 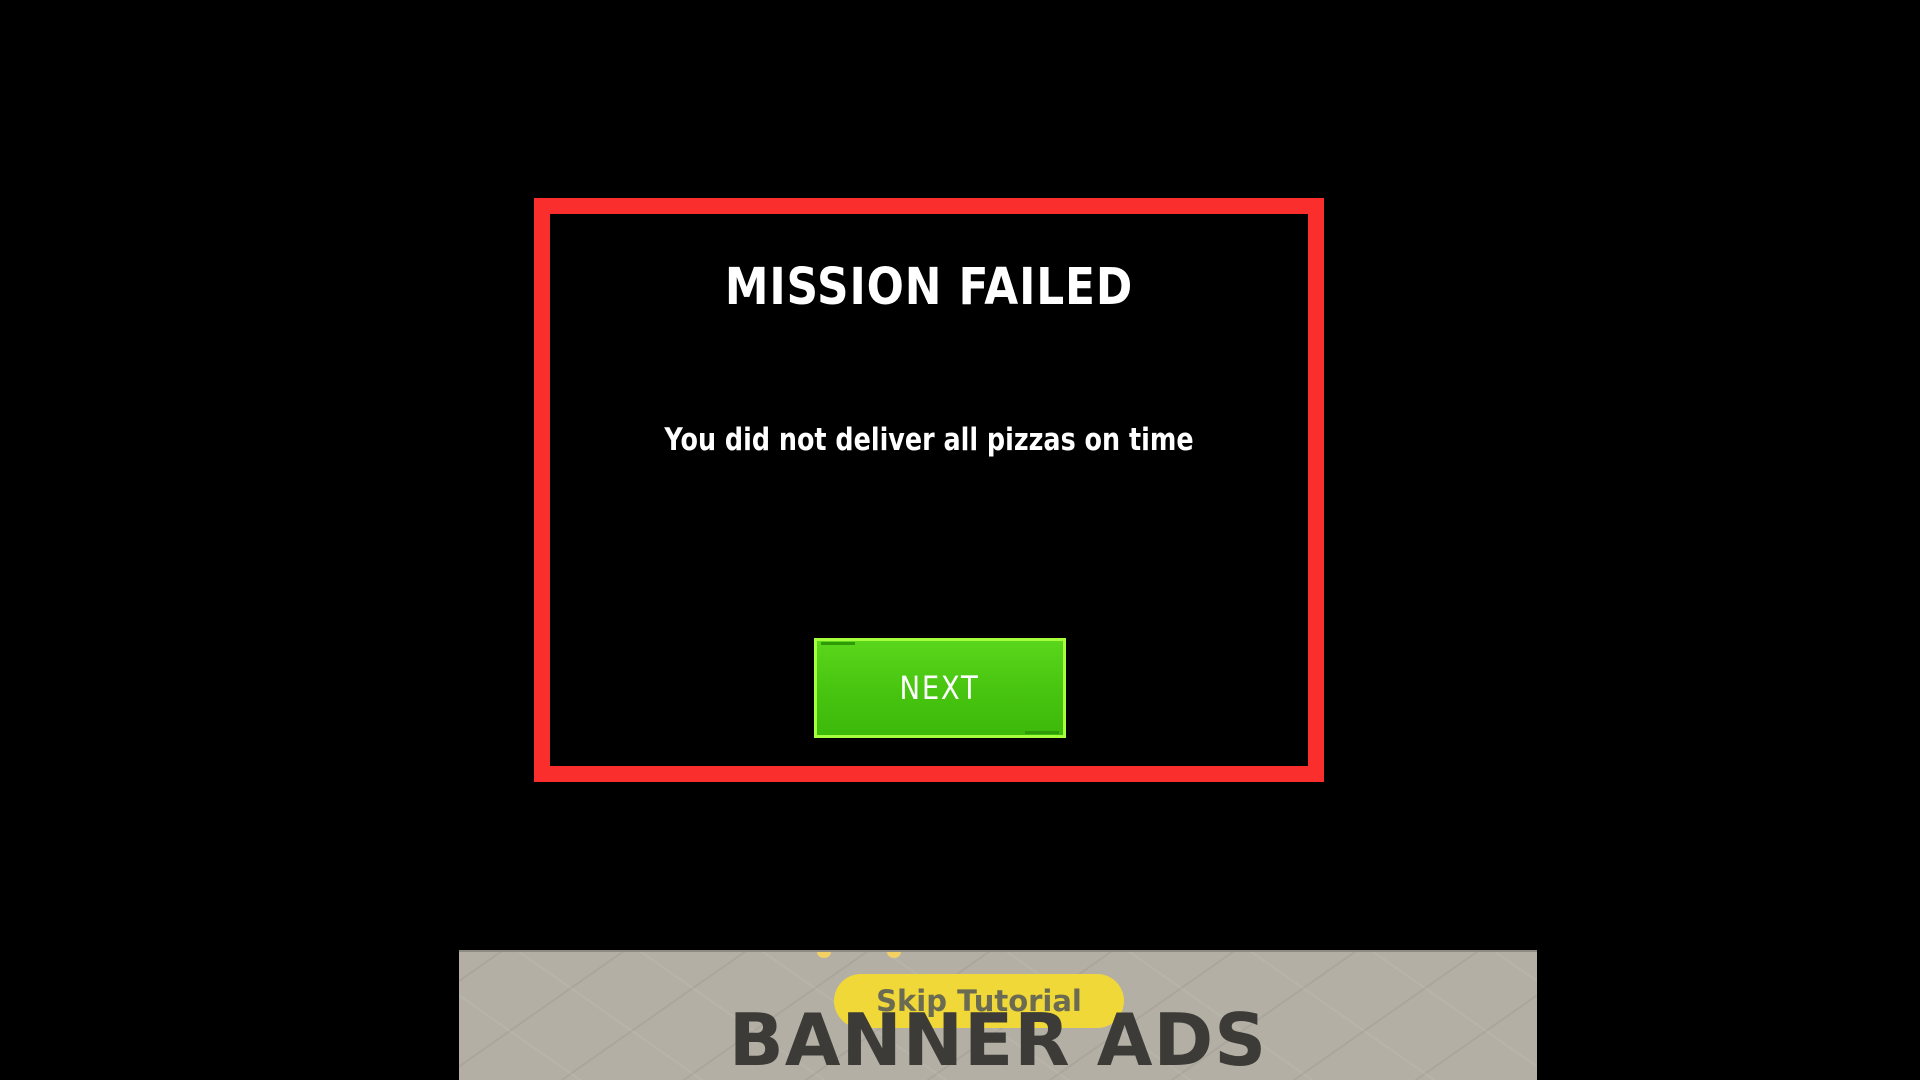 I want to click on dialog-title: MISSION FAILED, so click(x=929, y=287).